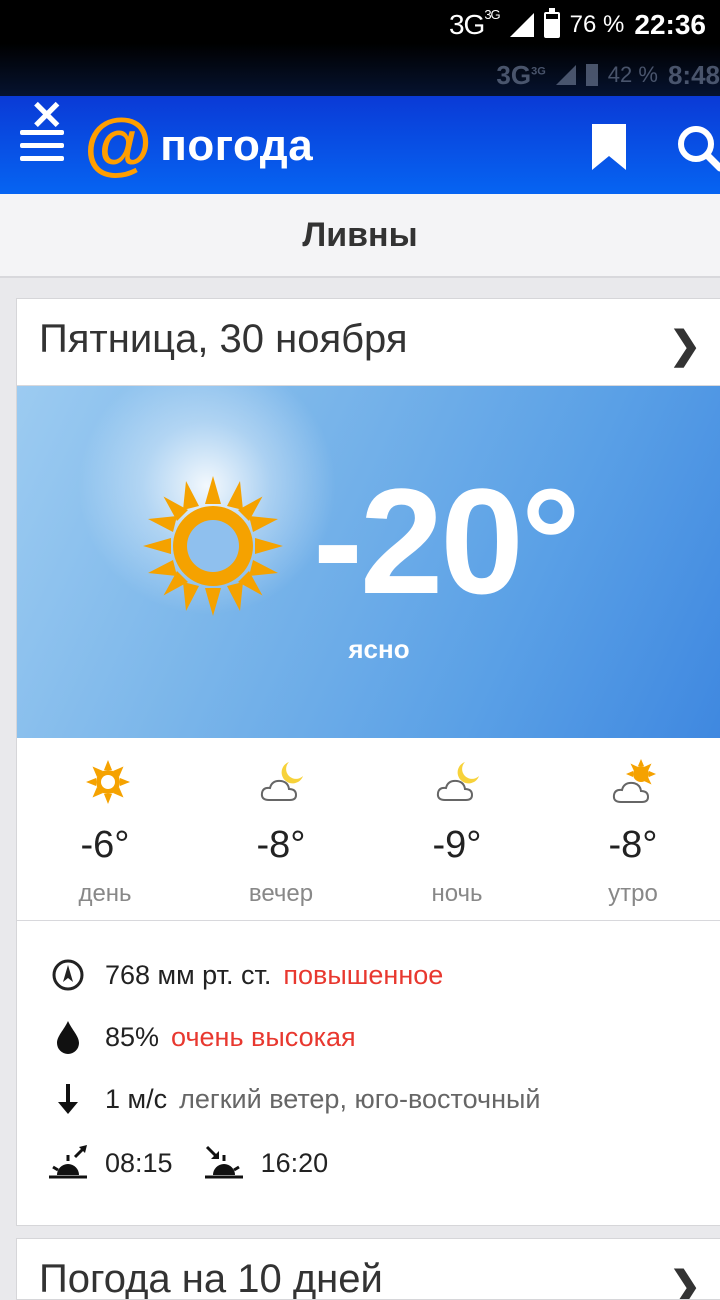  Describe the element at coordinates (118, 143) in the screenshot. I see `logo-symbol: @` at that location.